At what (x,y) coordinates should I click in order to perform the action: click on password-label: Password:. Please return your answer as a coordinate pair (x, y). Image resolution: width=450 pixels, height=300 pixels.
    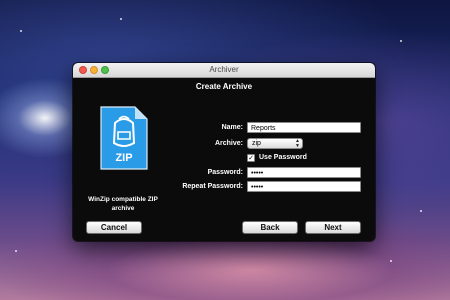
    Looking at the image, I should click on (225, 172).